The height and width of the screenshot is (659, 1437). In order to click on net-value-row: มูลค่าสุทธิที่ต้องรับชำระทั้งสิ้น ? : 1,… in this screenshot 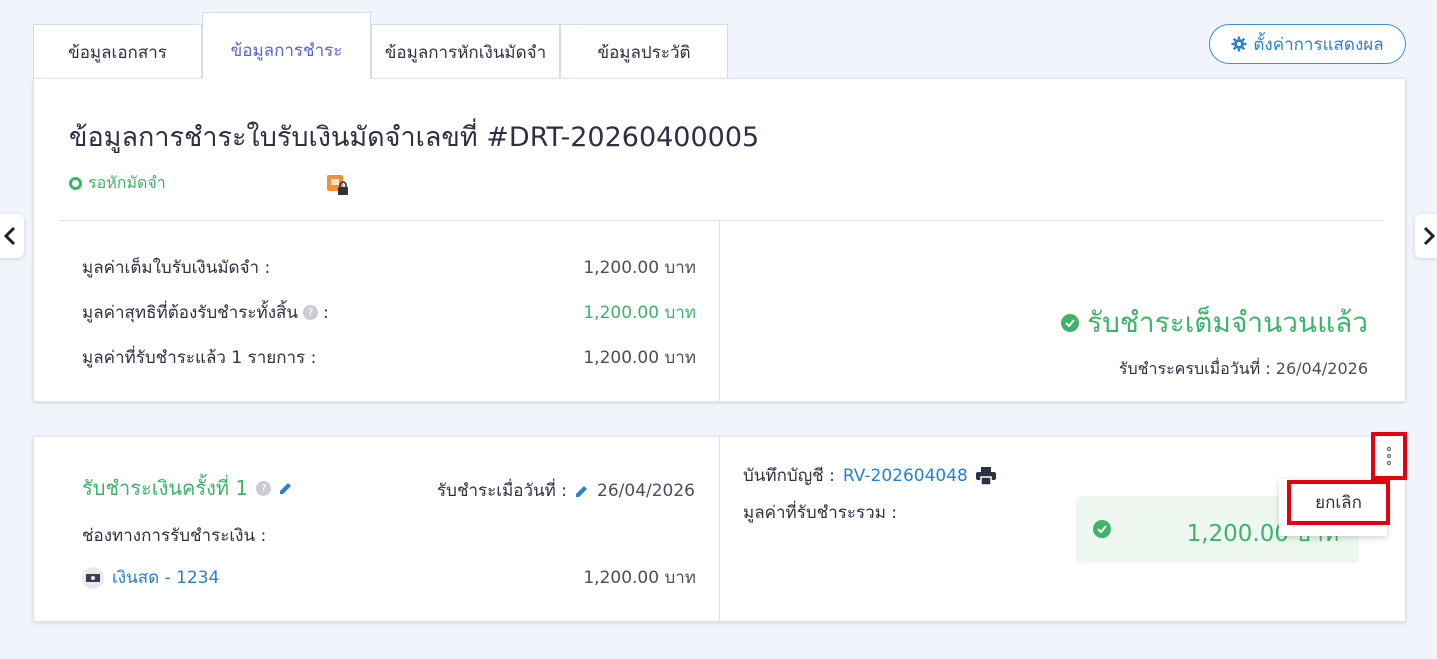, I will do `click(389, 312)`.